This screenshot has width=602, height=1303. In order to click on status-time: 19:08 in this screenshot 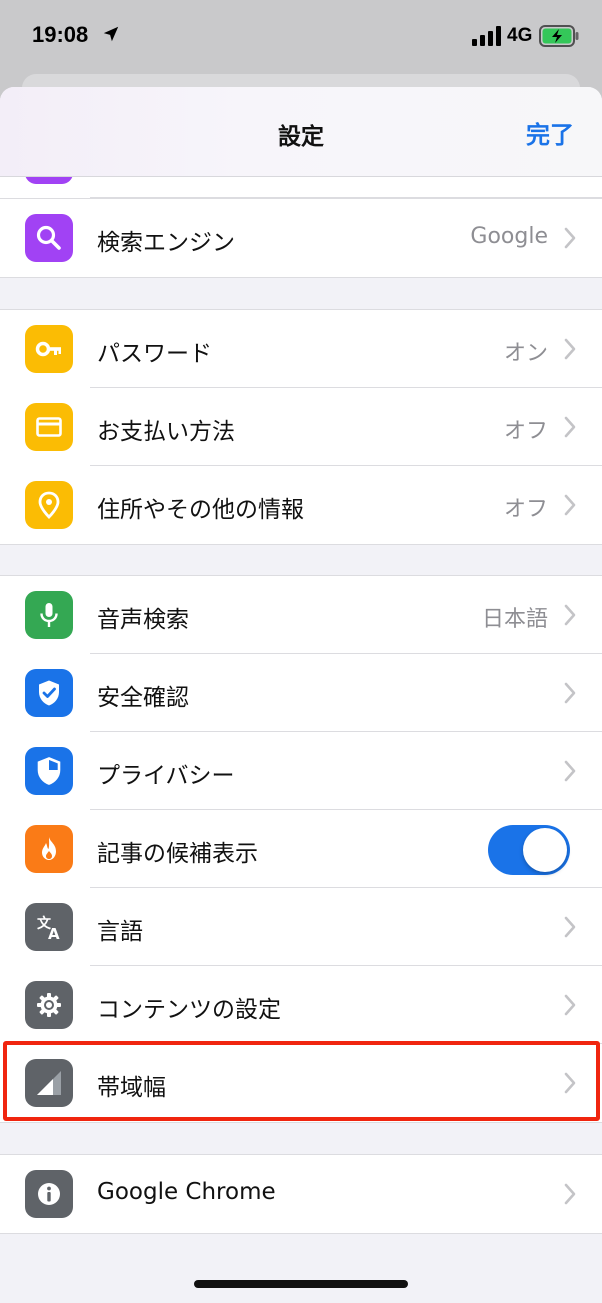, I will do `click(60, 34)`.